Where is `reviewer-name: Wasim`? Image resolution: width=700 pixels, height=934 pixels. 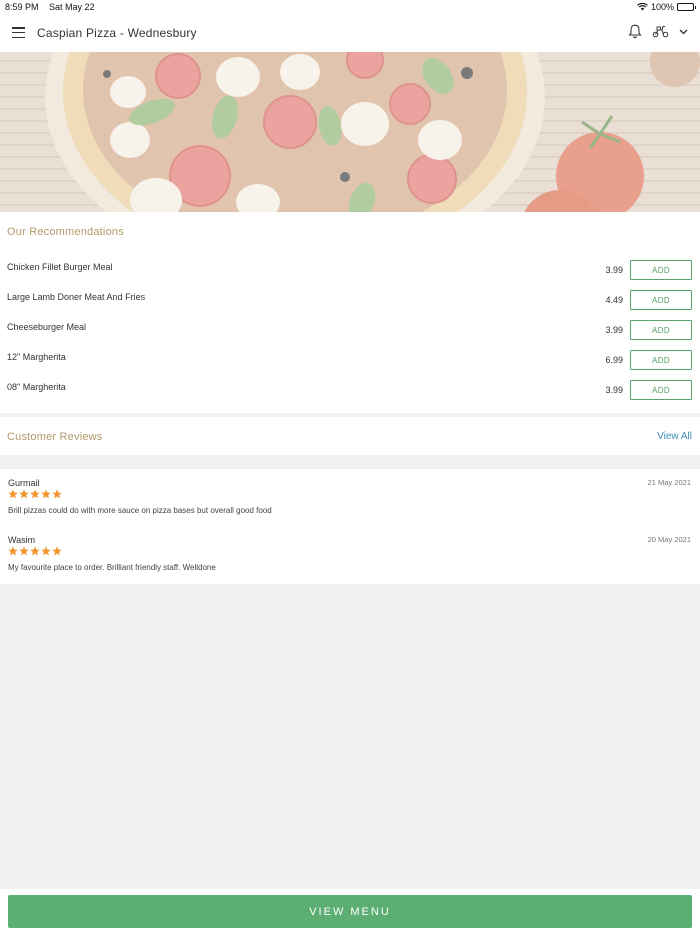 reviewer-name: Wasim is located at coordinates (22, 540).